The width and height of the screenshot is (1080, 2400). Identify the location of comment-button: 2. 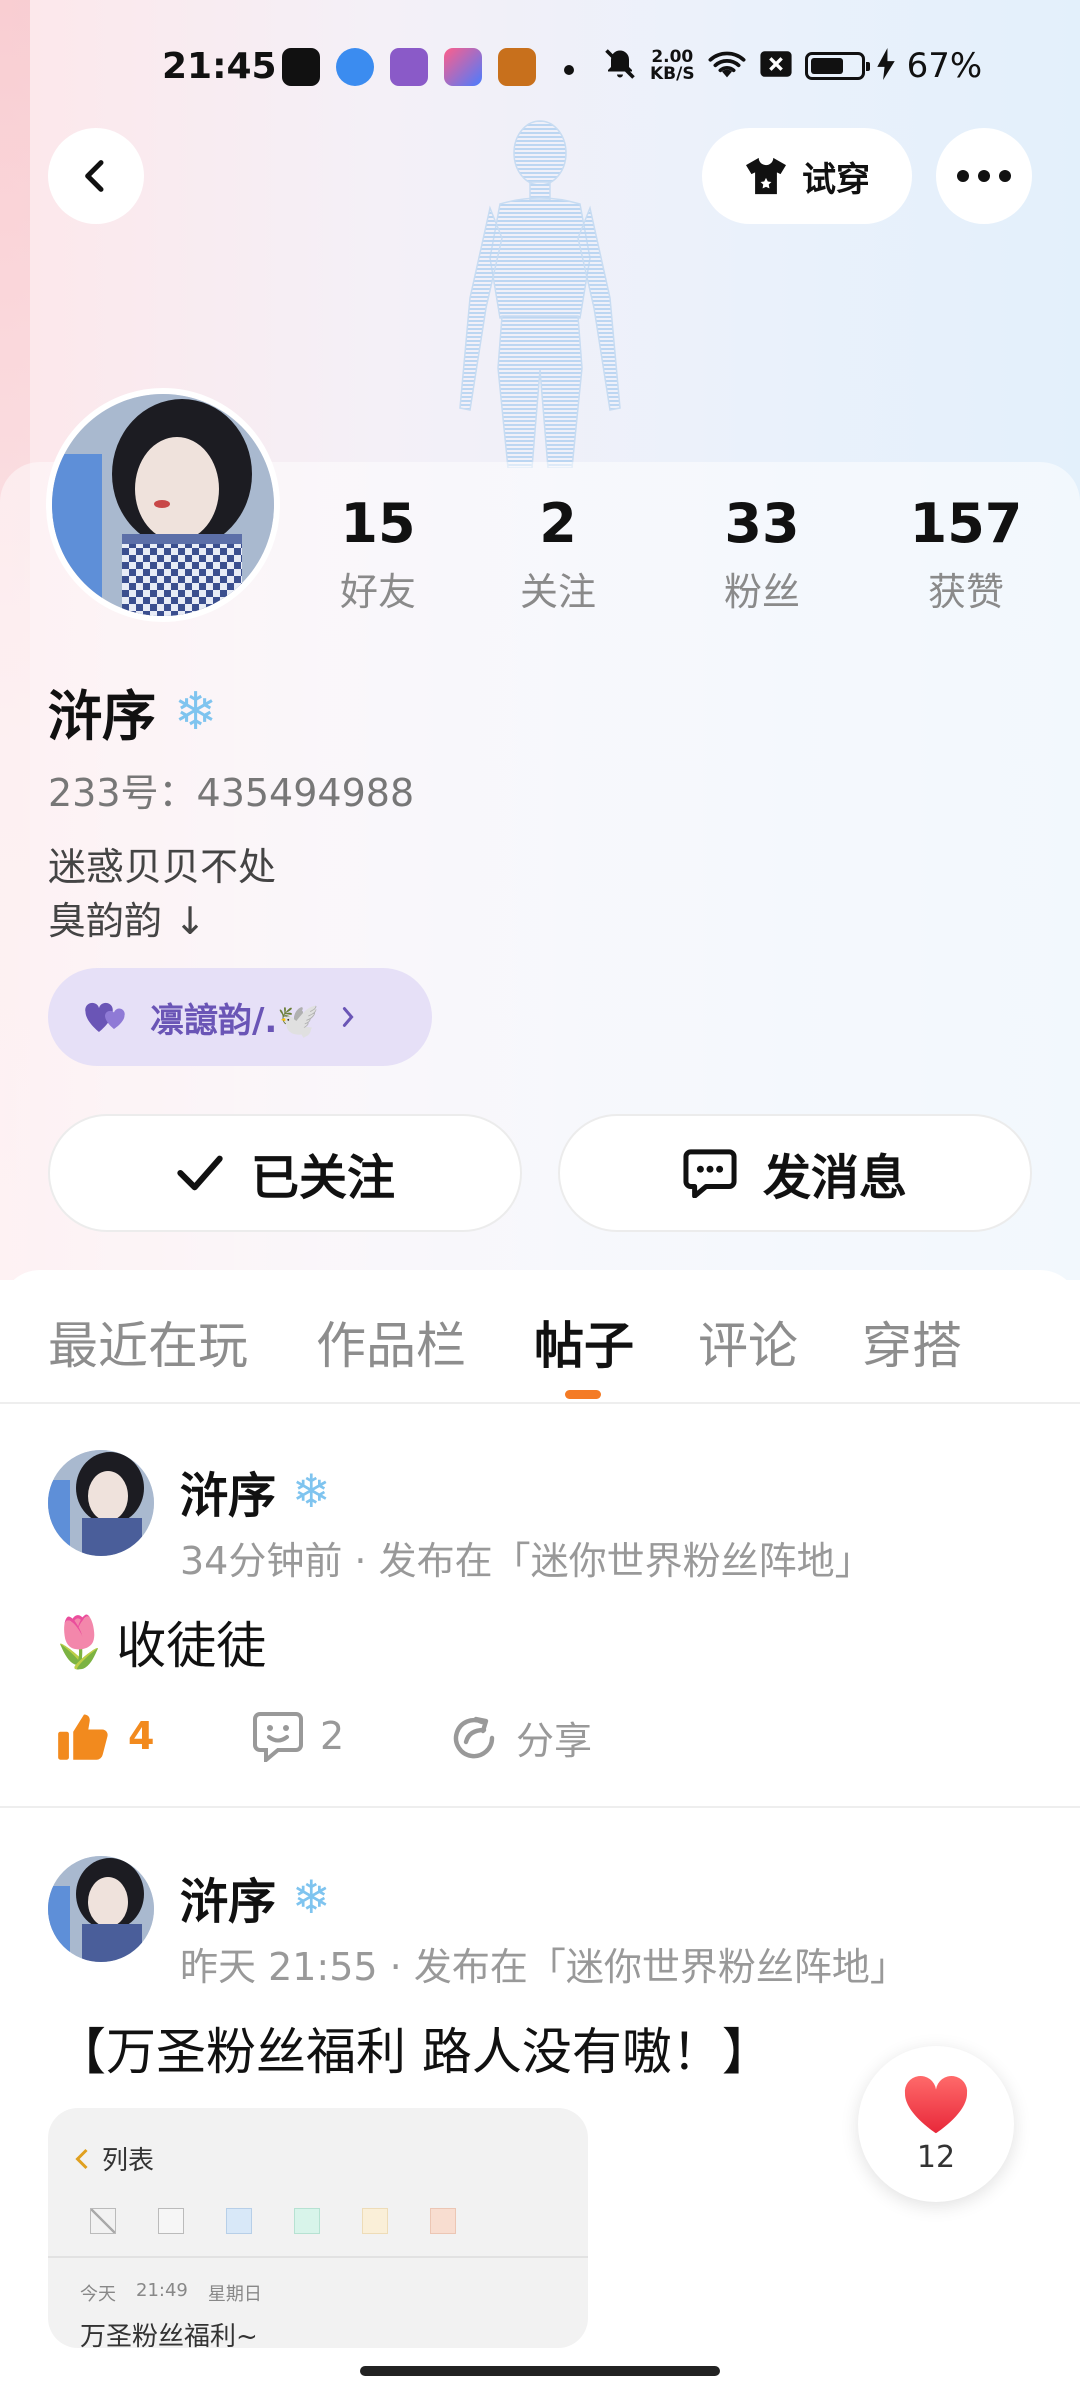
(298, 1736).